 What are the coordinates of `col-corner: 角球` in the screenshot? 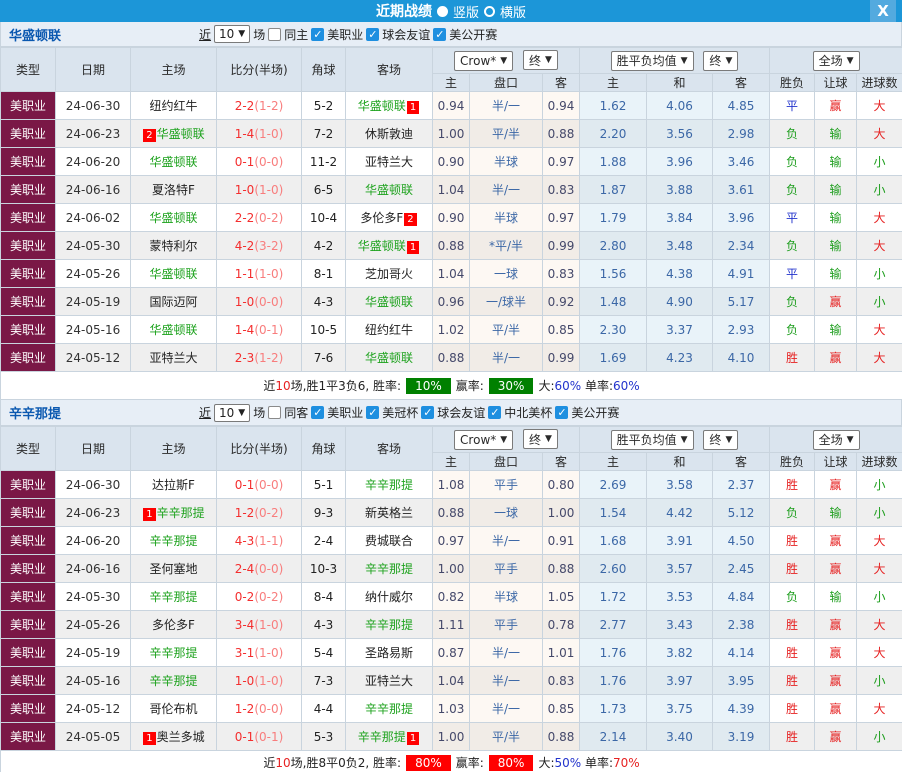 It's located at (323, 69).